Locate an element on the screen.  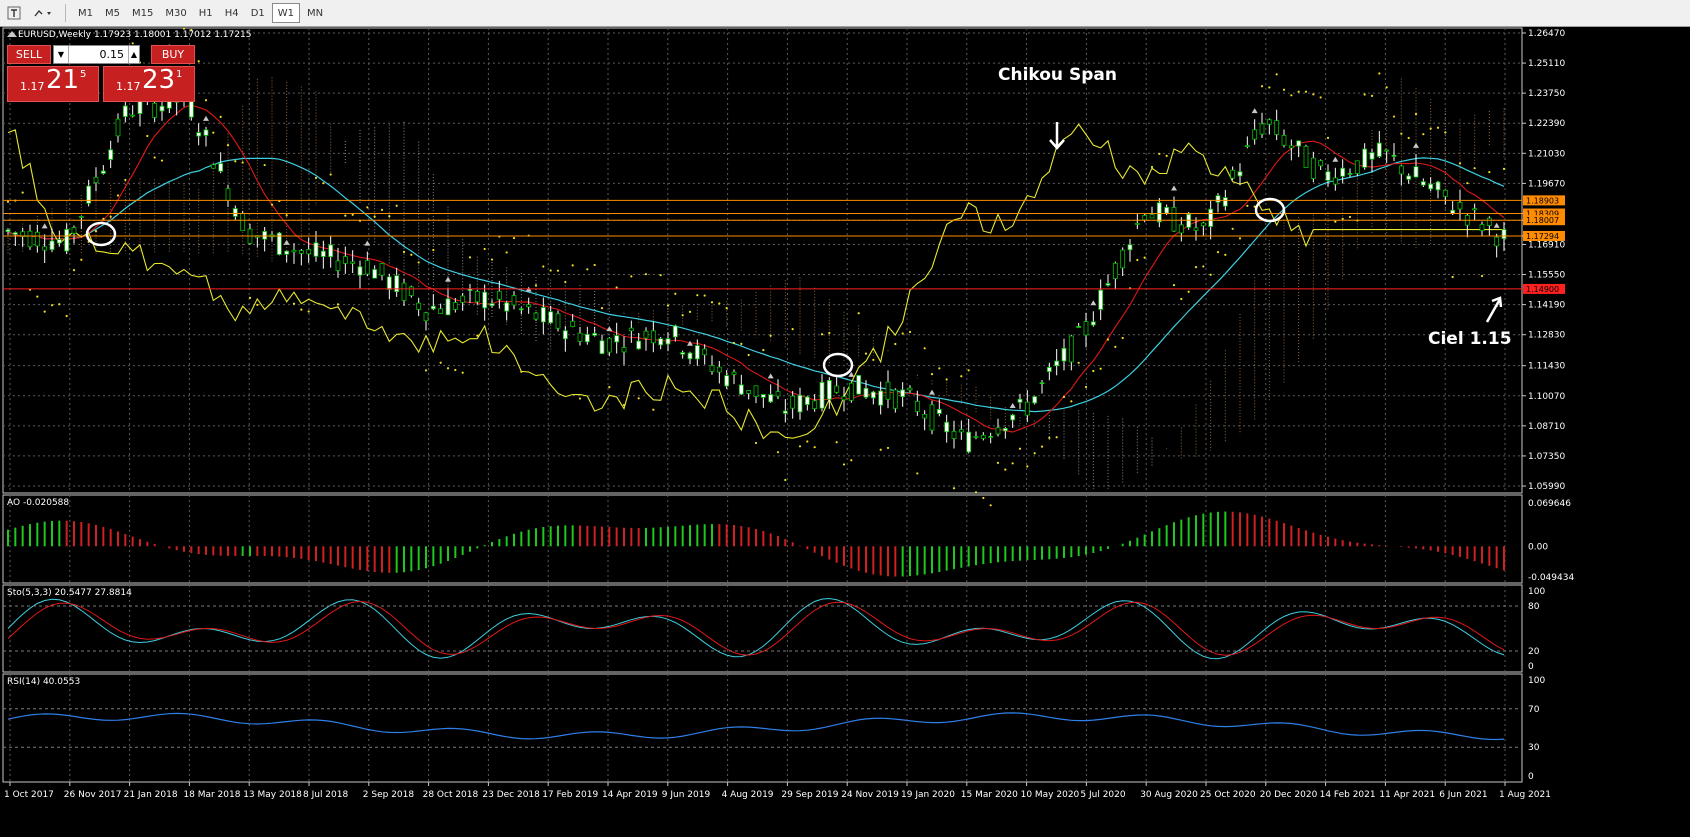
timeframe-w1-button: W1 is located at coordinates (286, 13).